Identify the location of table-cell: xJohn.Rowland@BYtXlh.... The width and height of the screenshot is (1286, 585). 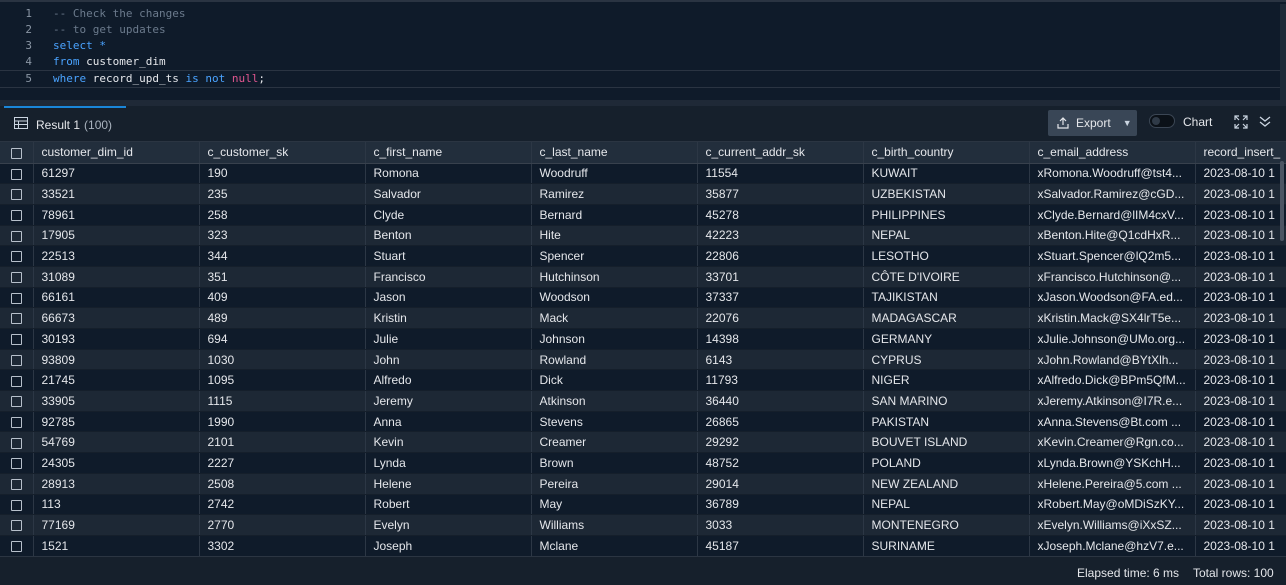
(1112, 360).